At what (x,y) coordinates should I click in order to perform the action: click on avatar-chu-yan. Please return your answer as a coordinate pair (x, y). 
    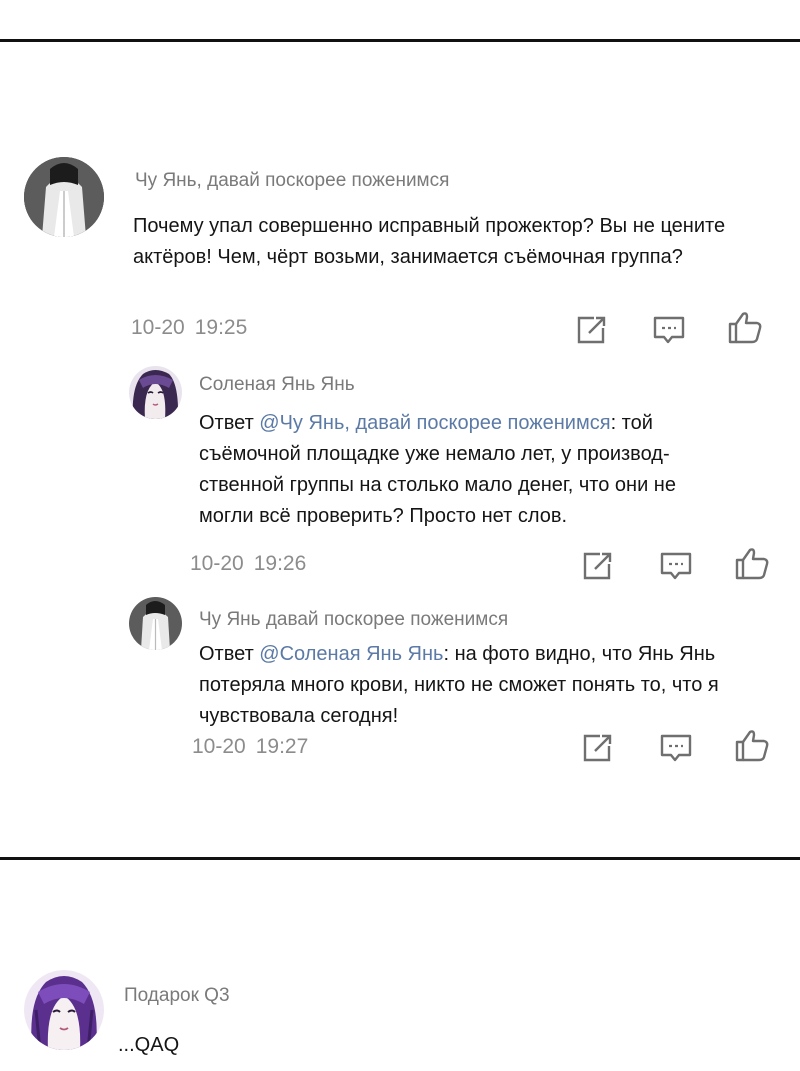
    Looking at the image, I should click on (64, 197).